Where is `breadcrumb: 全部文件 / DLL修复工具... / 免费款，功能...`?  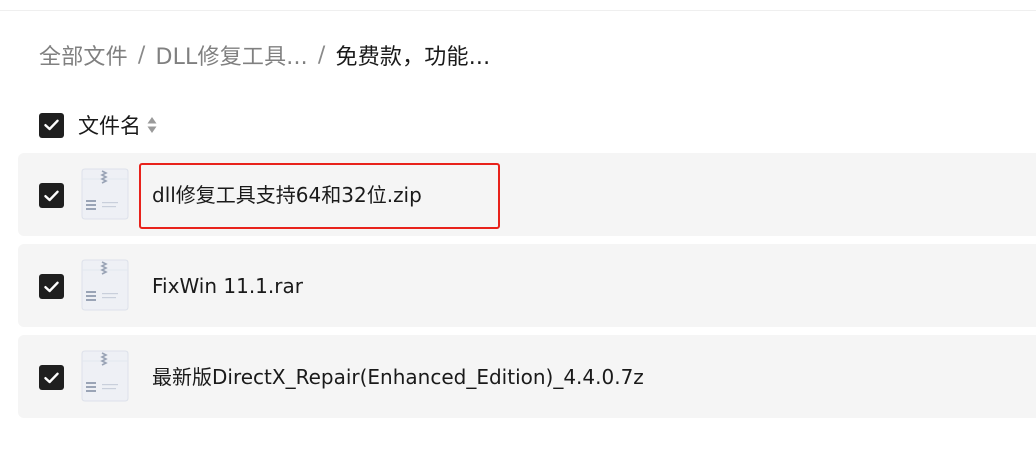 breadcrumb: 全部文件 / DLL修复工具... / 免费款，功能... is located at coordinates (264, 55).